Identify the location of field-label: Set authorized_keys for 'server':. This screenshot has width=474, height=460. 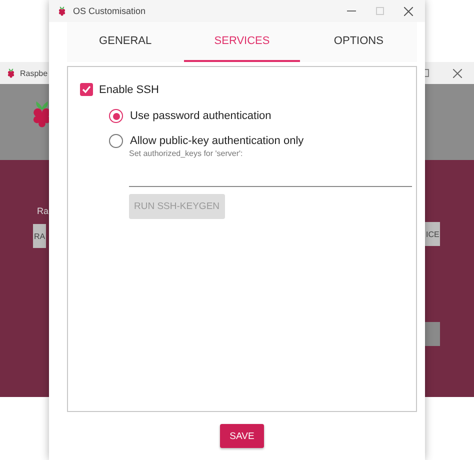
(186, 153).